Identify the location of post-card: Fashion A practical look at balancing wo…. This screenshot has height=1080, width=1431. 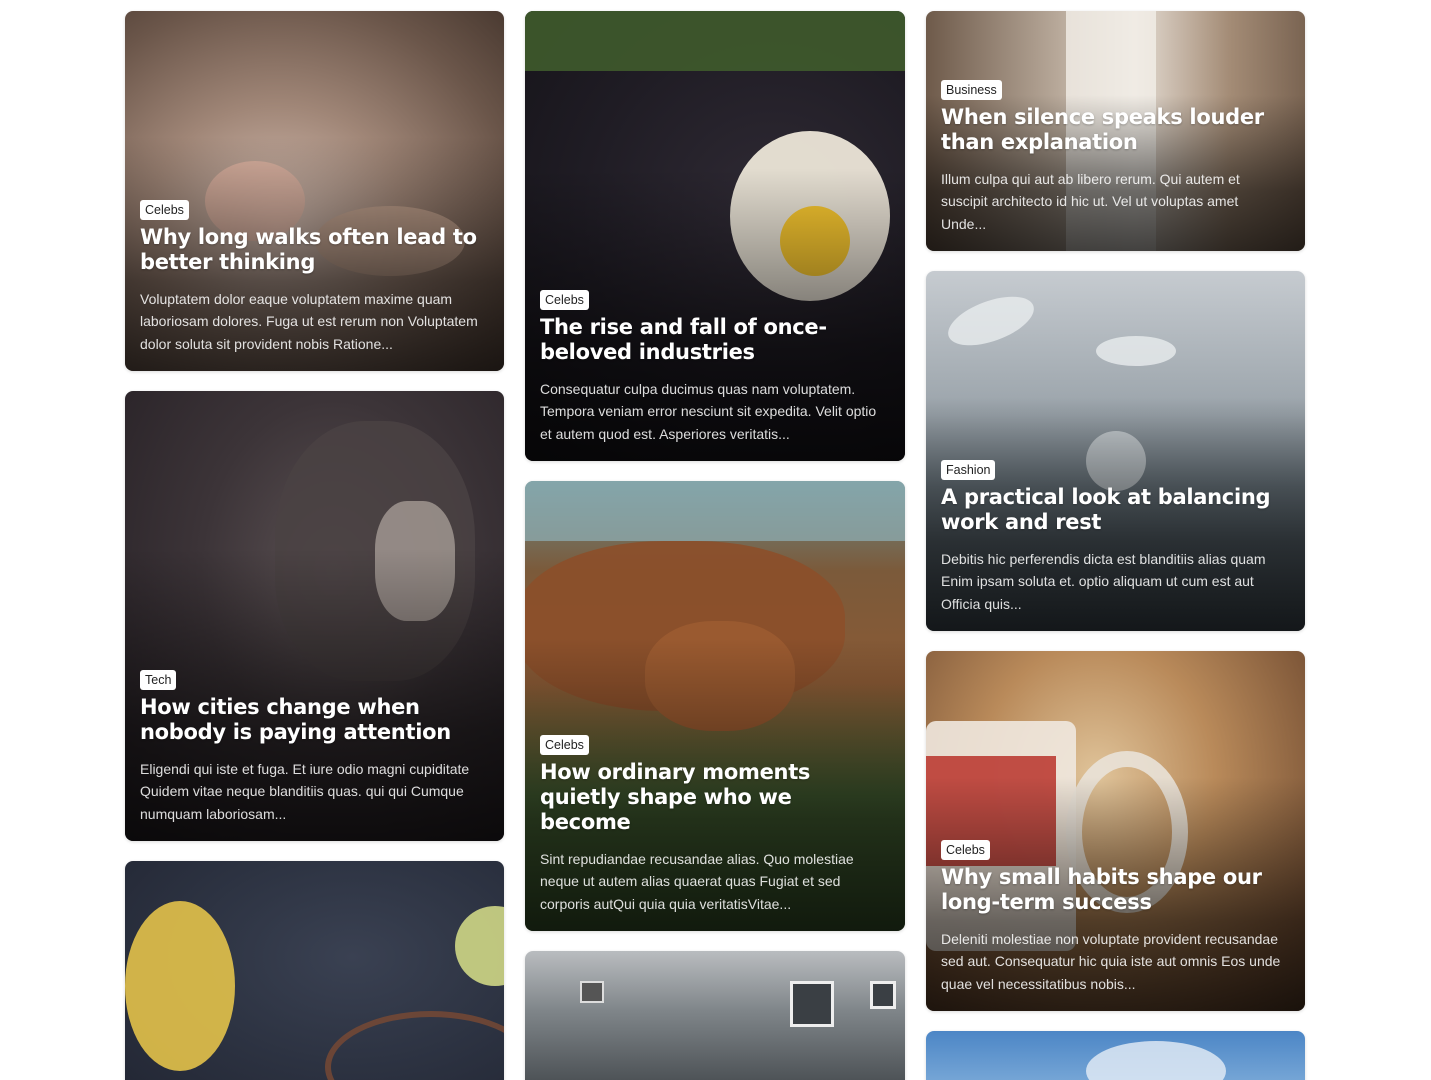
(1115, 451).